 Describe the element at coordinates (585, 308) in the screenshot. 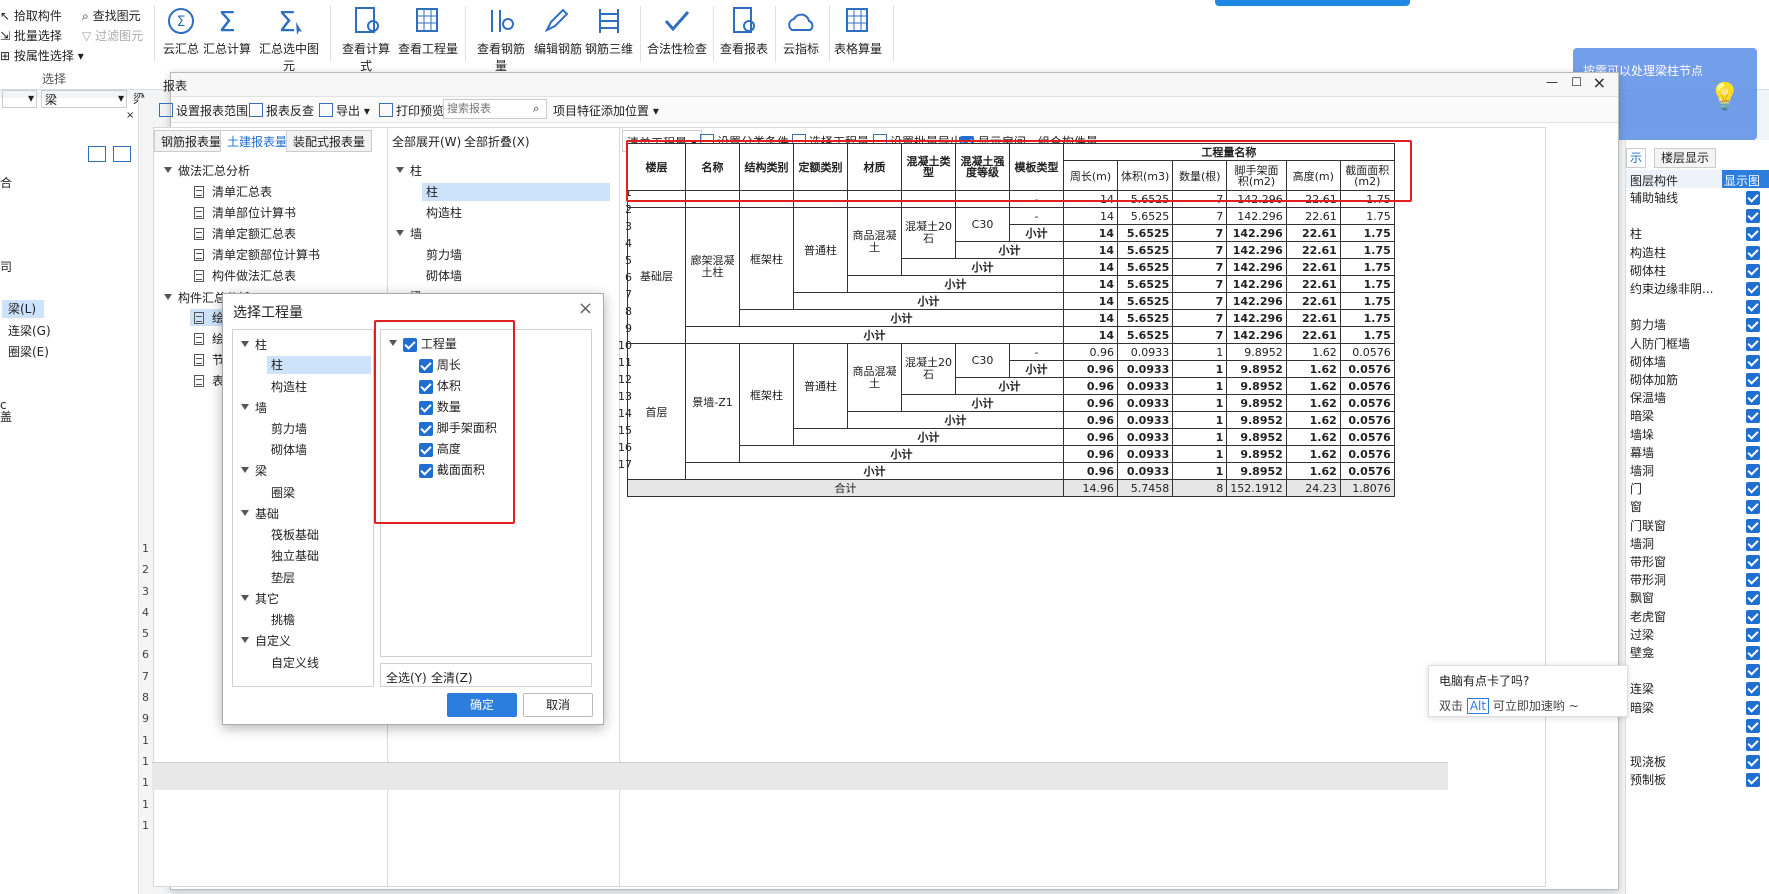

I see `dialog-close-button: ×` at that location.